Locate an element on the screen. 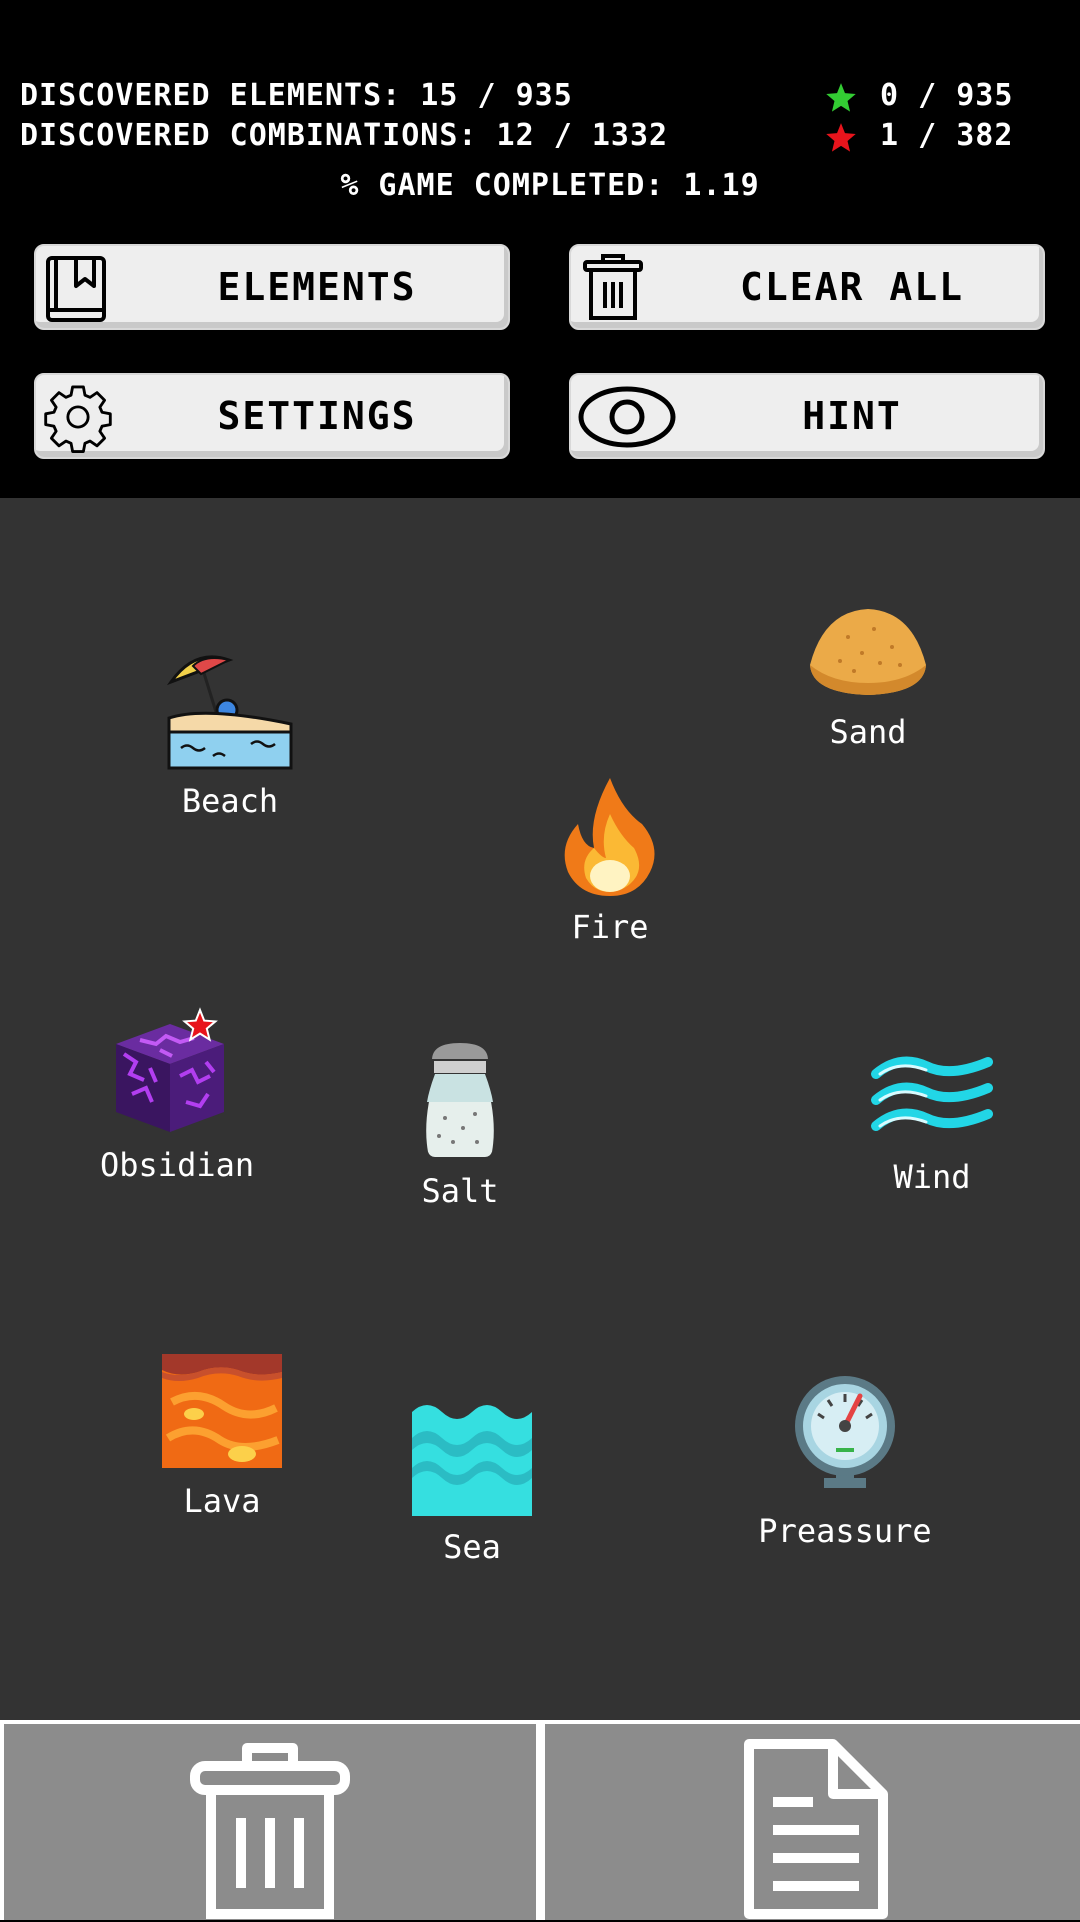 The width and height of the screenshot is (1080, 1922). element-label: Preassure is located at coordinates (845, 1531).